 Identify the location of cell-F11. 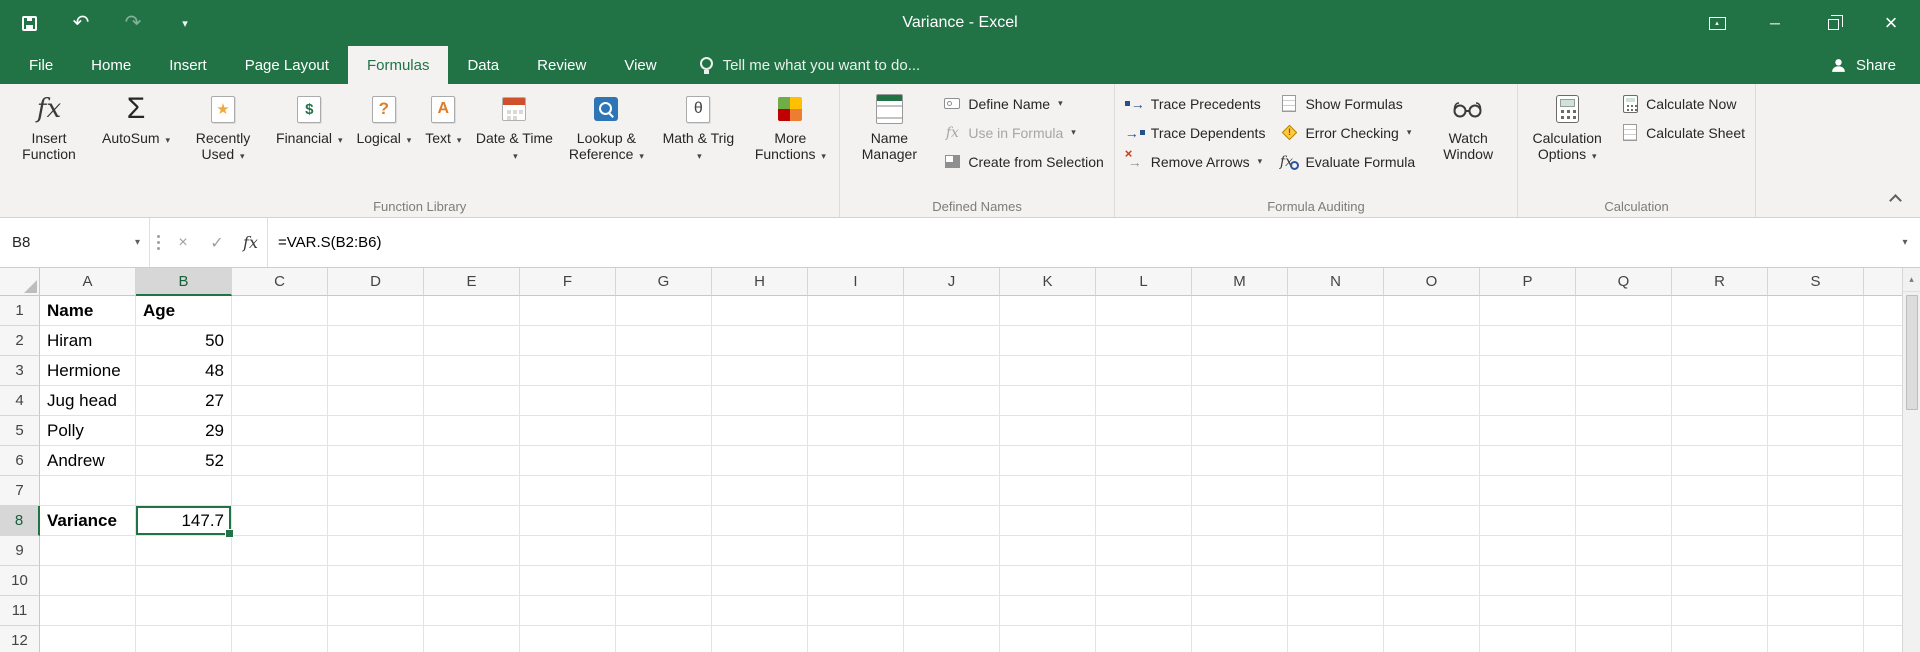
(568, 611).